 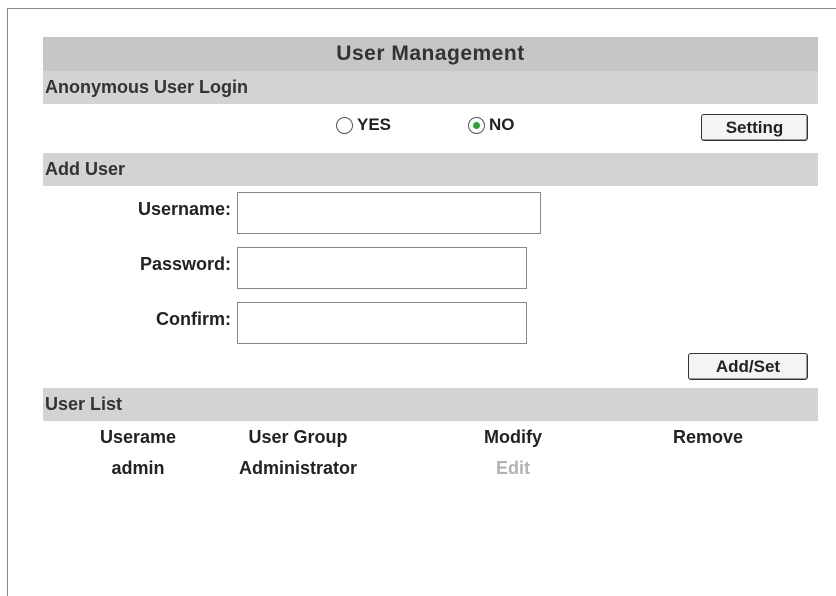 What do you see at coordinates (185, 264) in the screenshot?
I see `password-label: Password:` at bounding box center [185, 264].